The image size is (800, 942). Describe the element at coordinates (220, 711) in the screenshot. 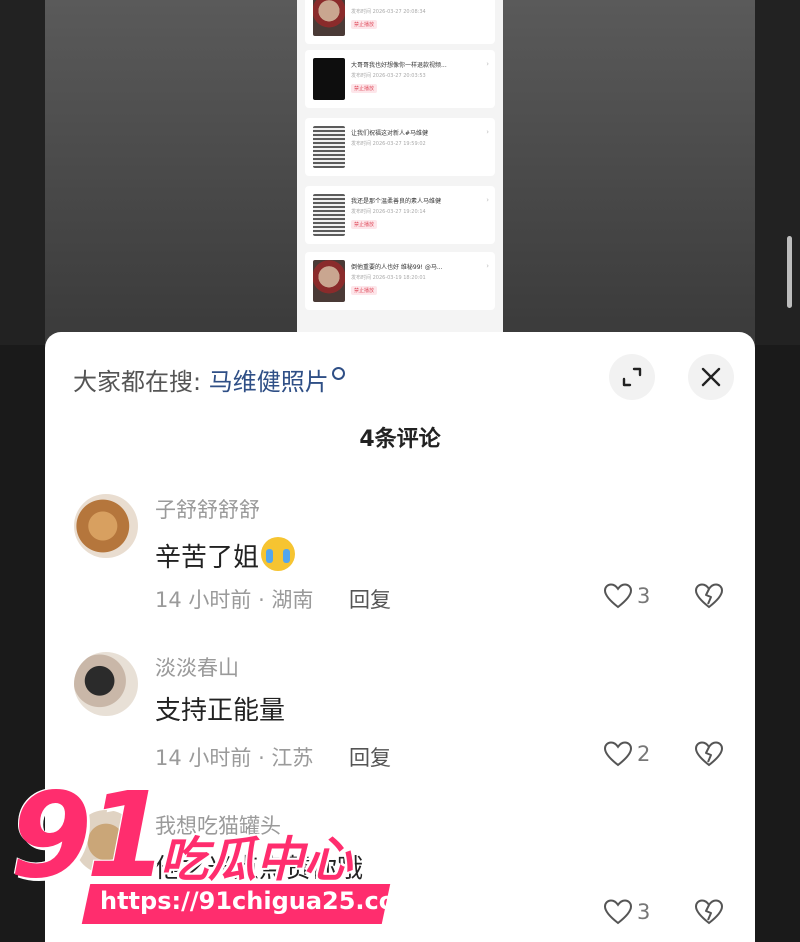

I see `comment-content: 支持正能量` at that location.